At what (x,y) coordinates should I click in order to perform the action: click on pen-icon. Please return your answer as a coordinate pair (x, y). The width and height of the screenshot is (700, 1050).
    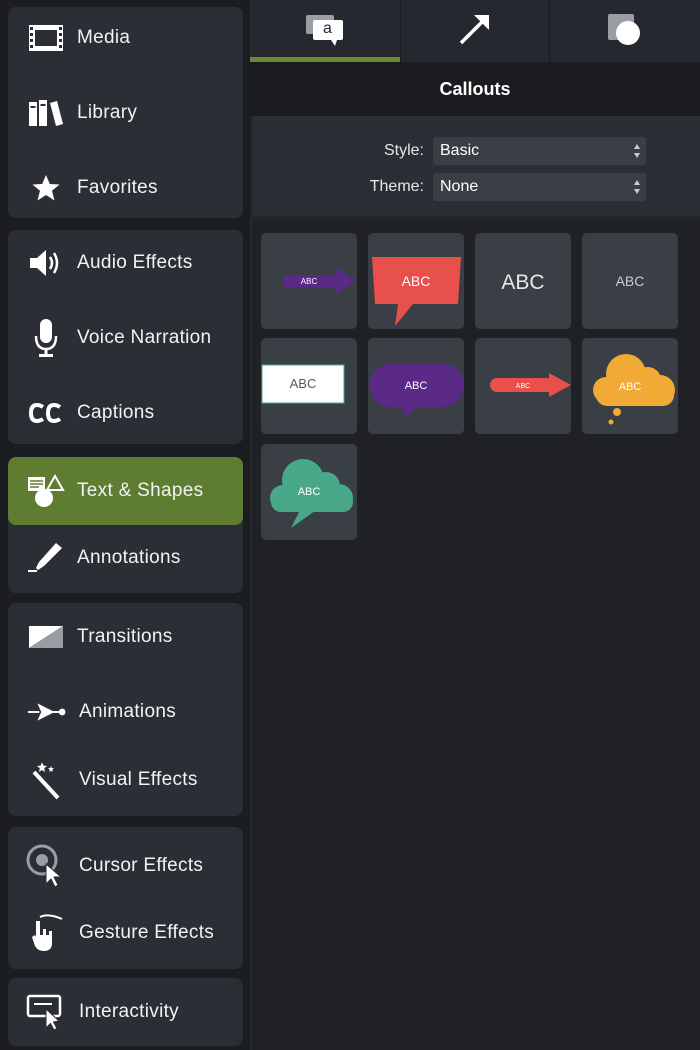
    Looking at the image, I should click on (46, 558).